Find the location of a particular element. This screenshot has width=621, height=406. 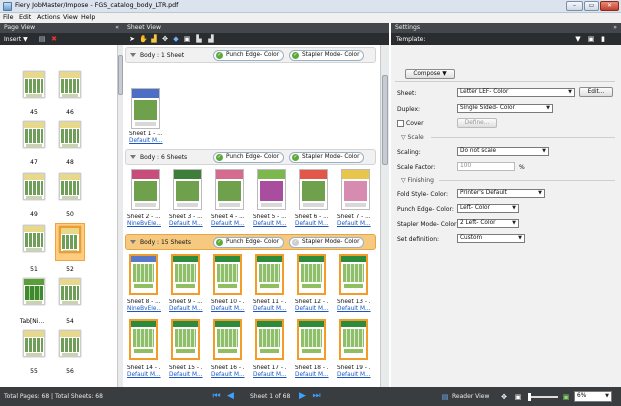

reader-view-icon: ▤ is located at coordinates (445, 397).